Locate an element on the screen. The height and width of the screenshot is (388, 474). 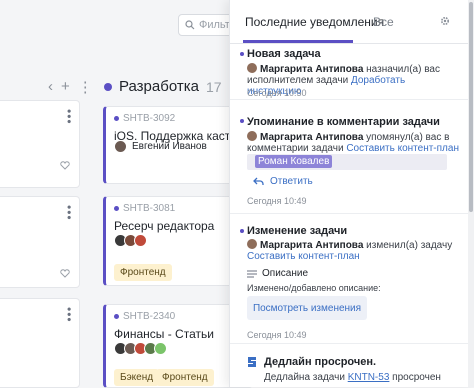
changed-field: Описание is located at coordinates (277, 273).